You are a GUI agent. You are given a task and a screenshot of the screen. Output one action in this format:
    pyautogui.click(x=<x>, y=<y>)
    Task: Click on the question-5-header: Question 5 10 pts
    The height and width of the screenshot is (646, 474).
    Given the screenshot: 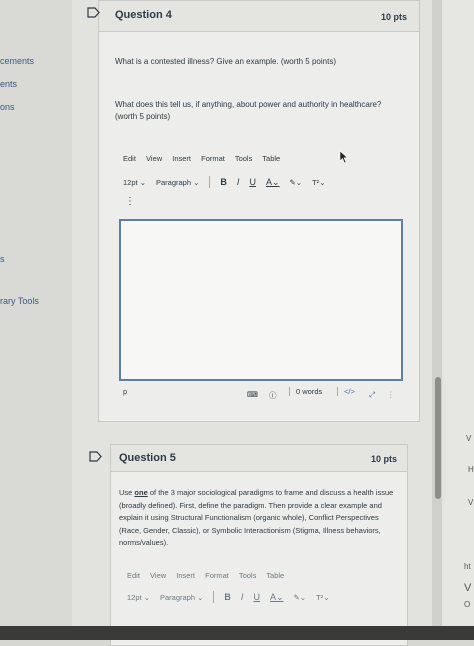 What is the action you would take?
    pyautogui.click(x=248, y=458)
    